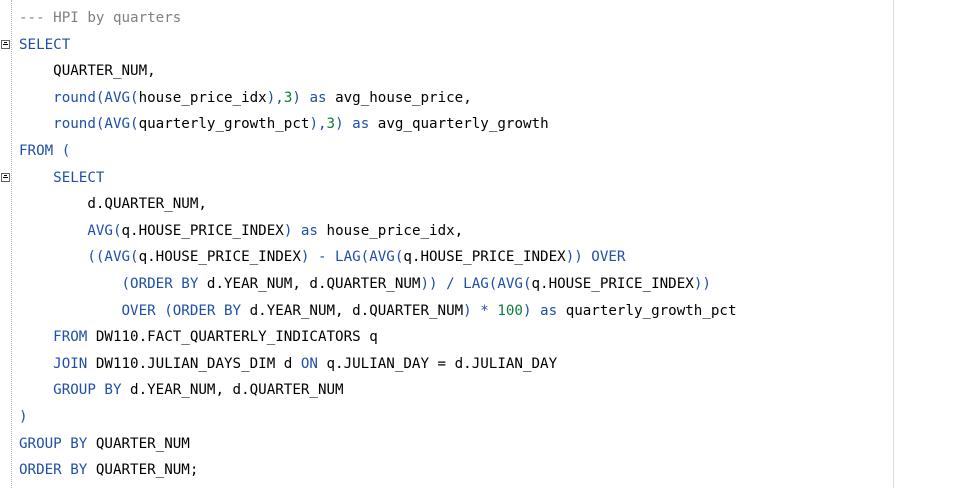  I want to click on code-keyword: JOIN, so click(74, 363).